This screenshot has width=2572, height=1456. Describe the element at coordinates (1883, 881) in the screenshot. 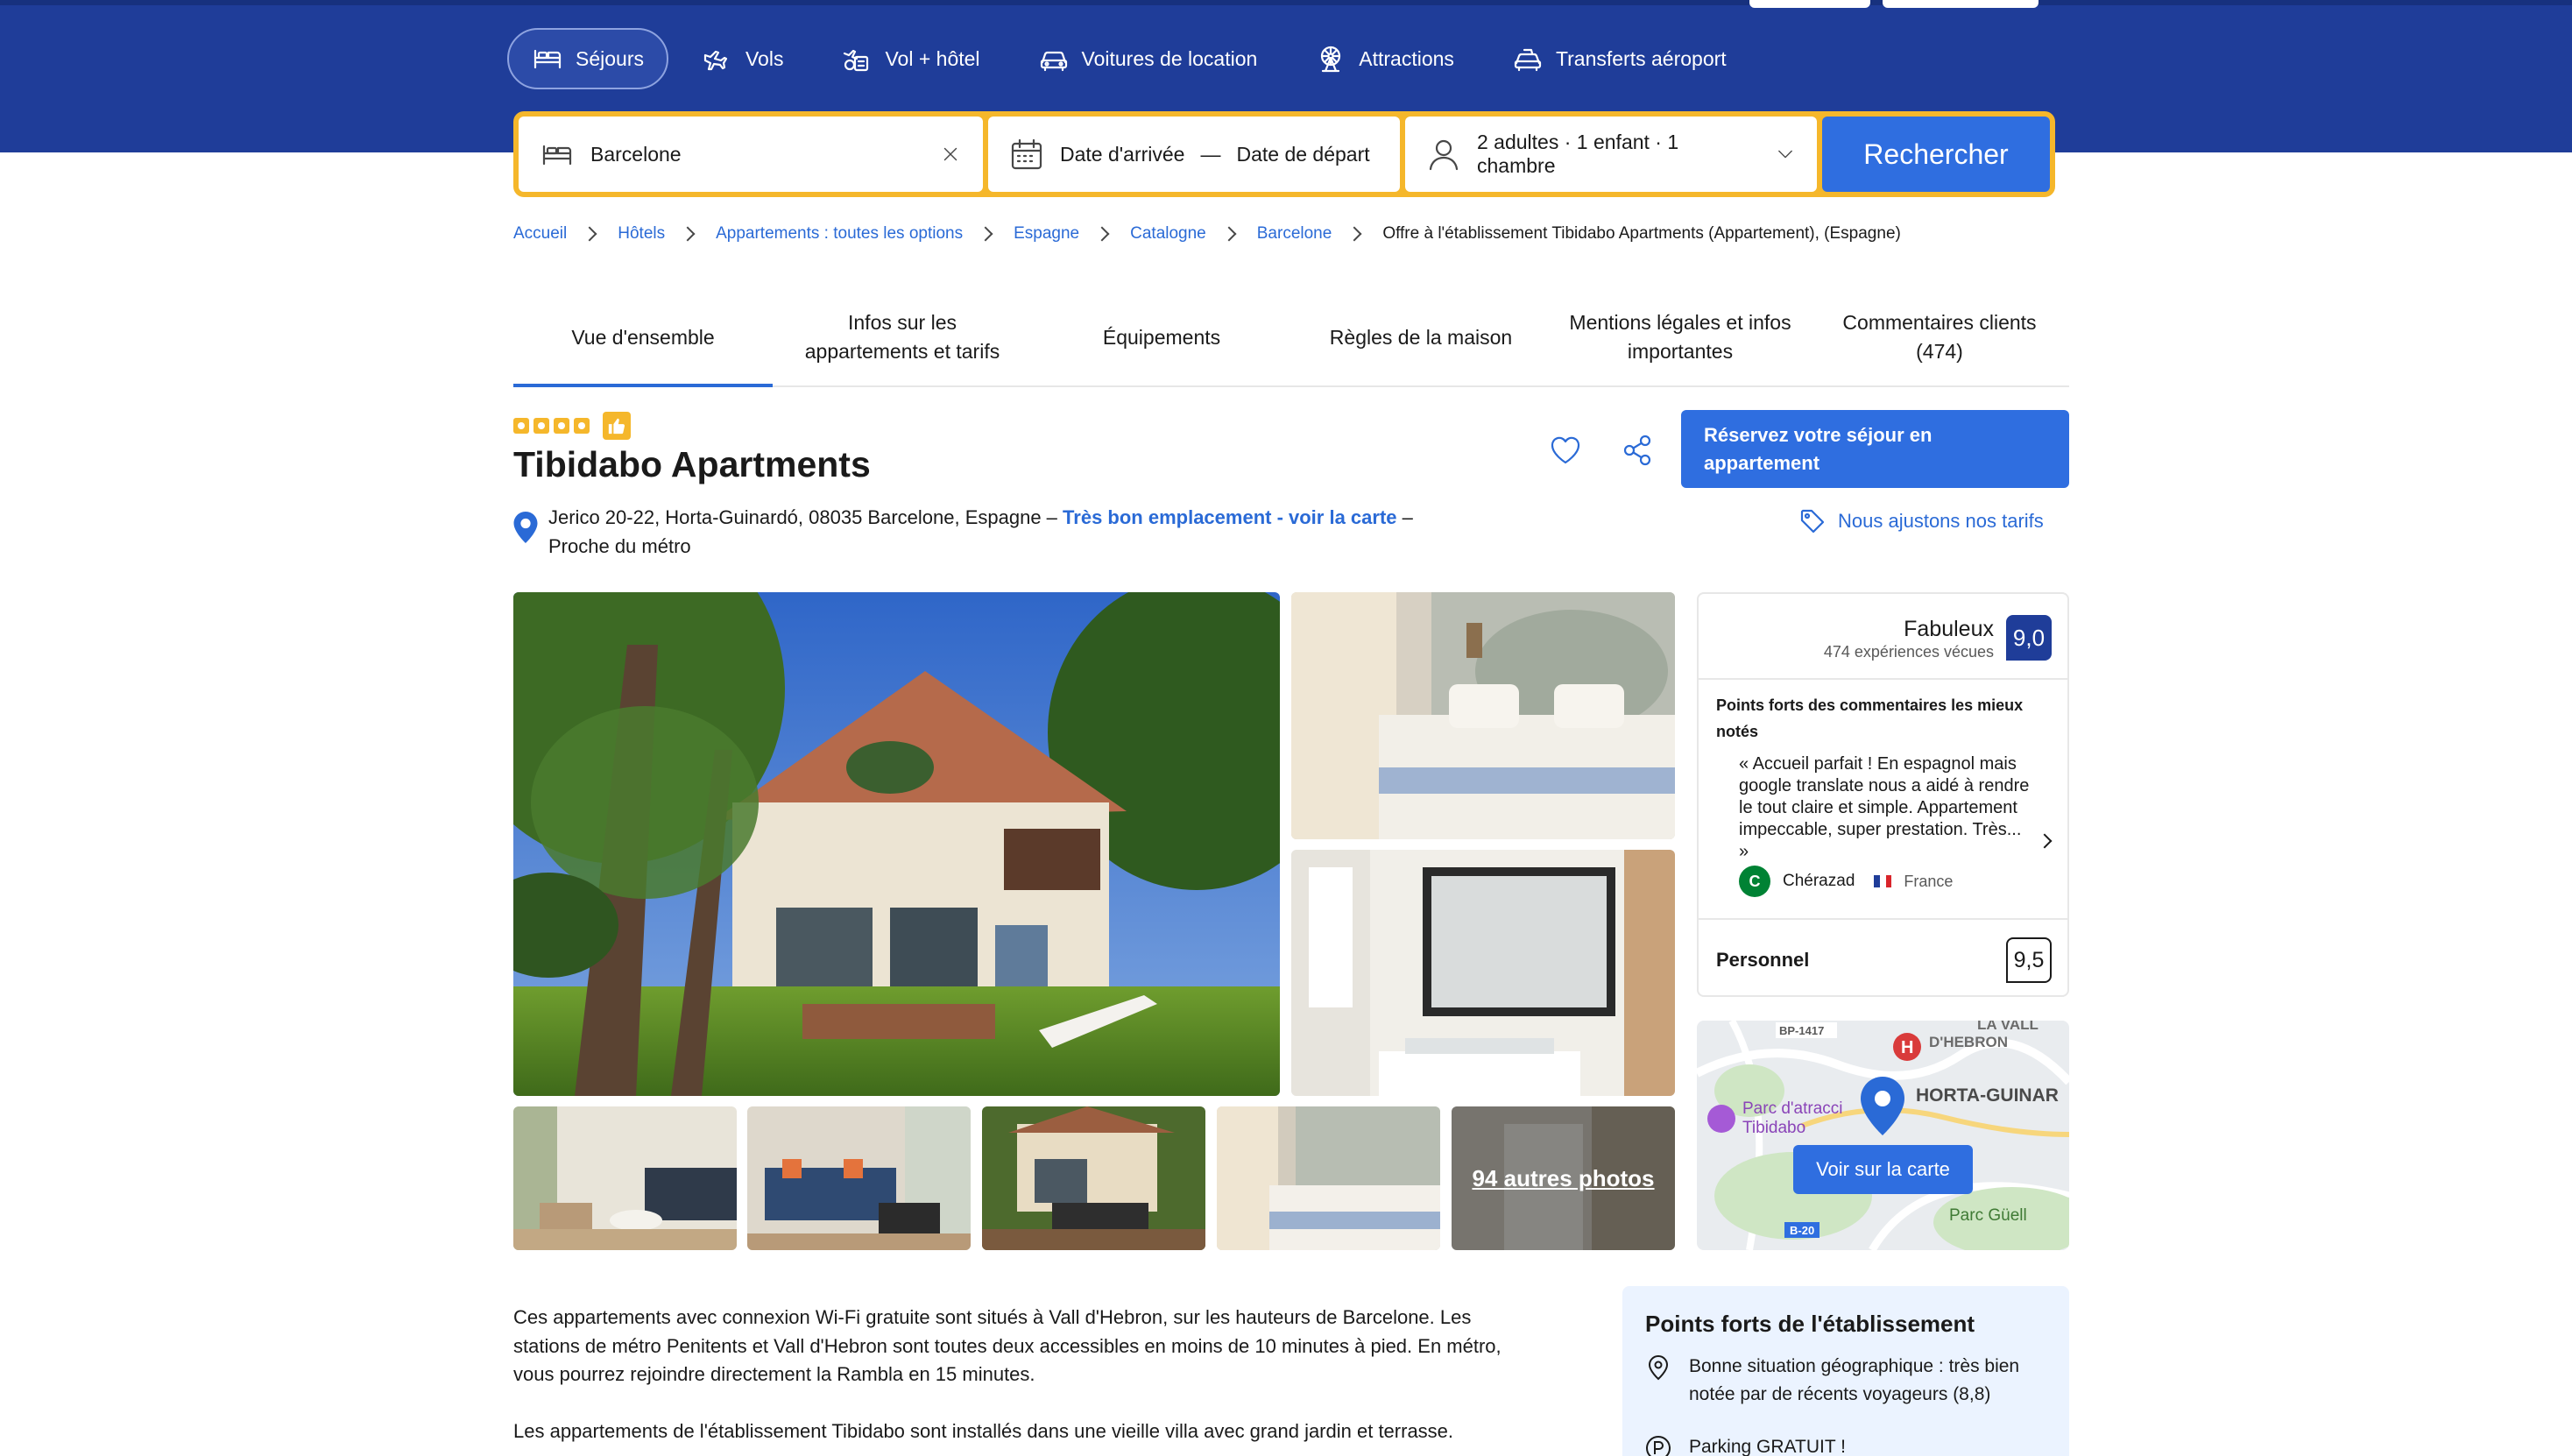

I see `france-flag-icon` at that location.